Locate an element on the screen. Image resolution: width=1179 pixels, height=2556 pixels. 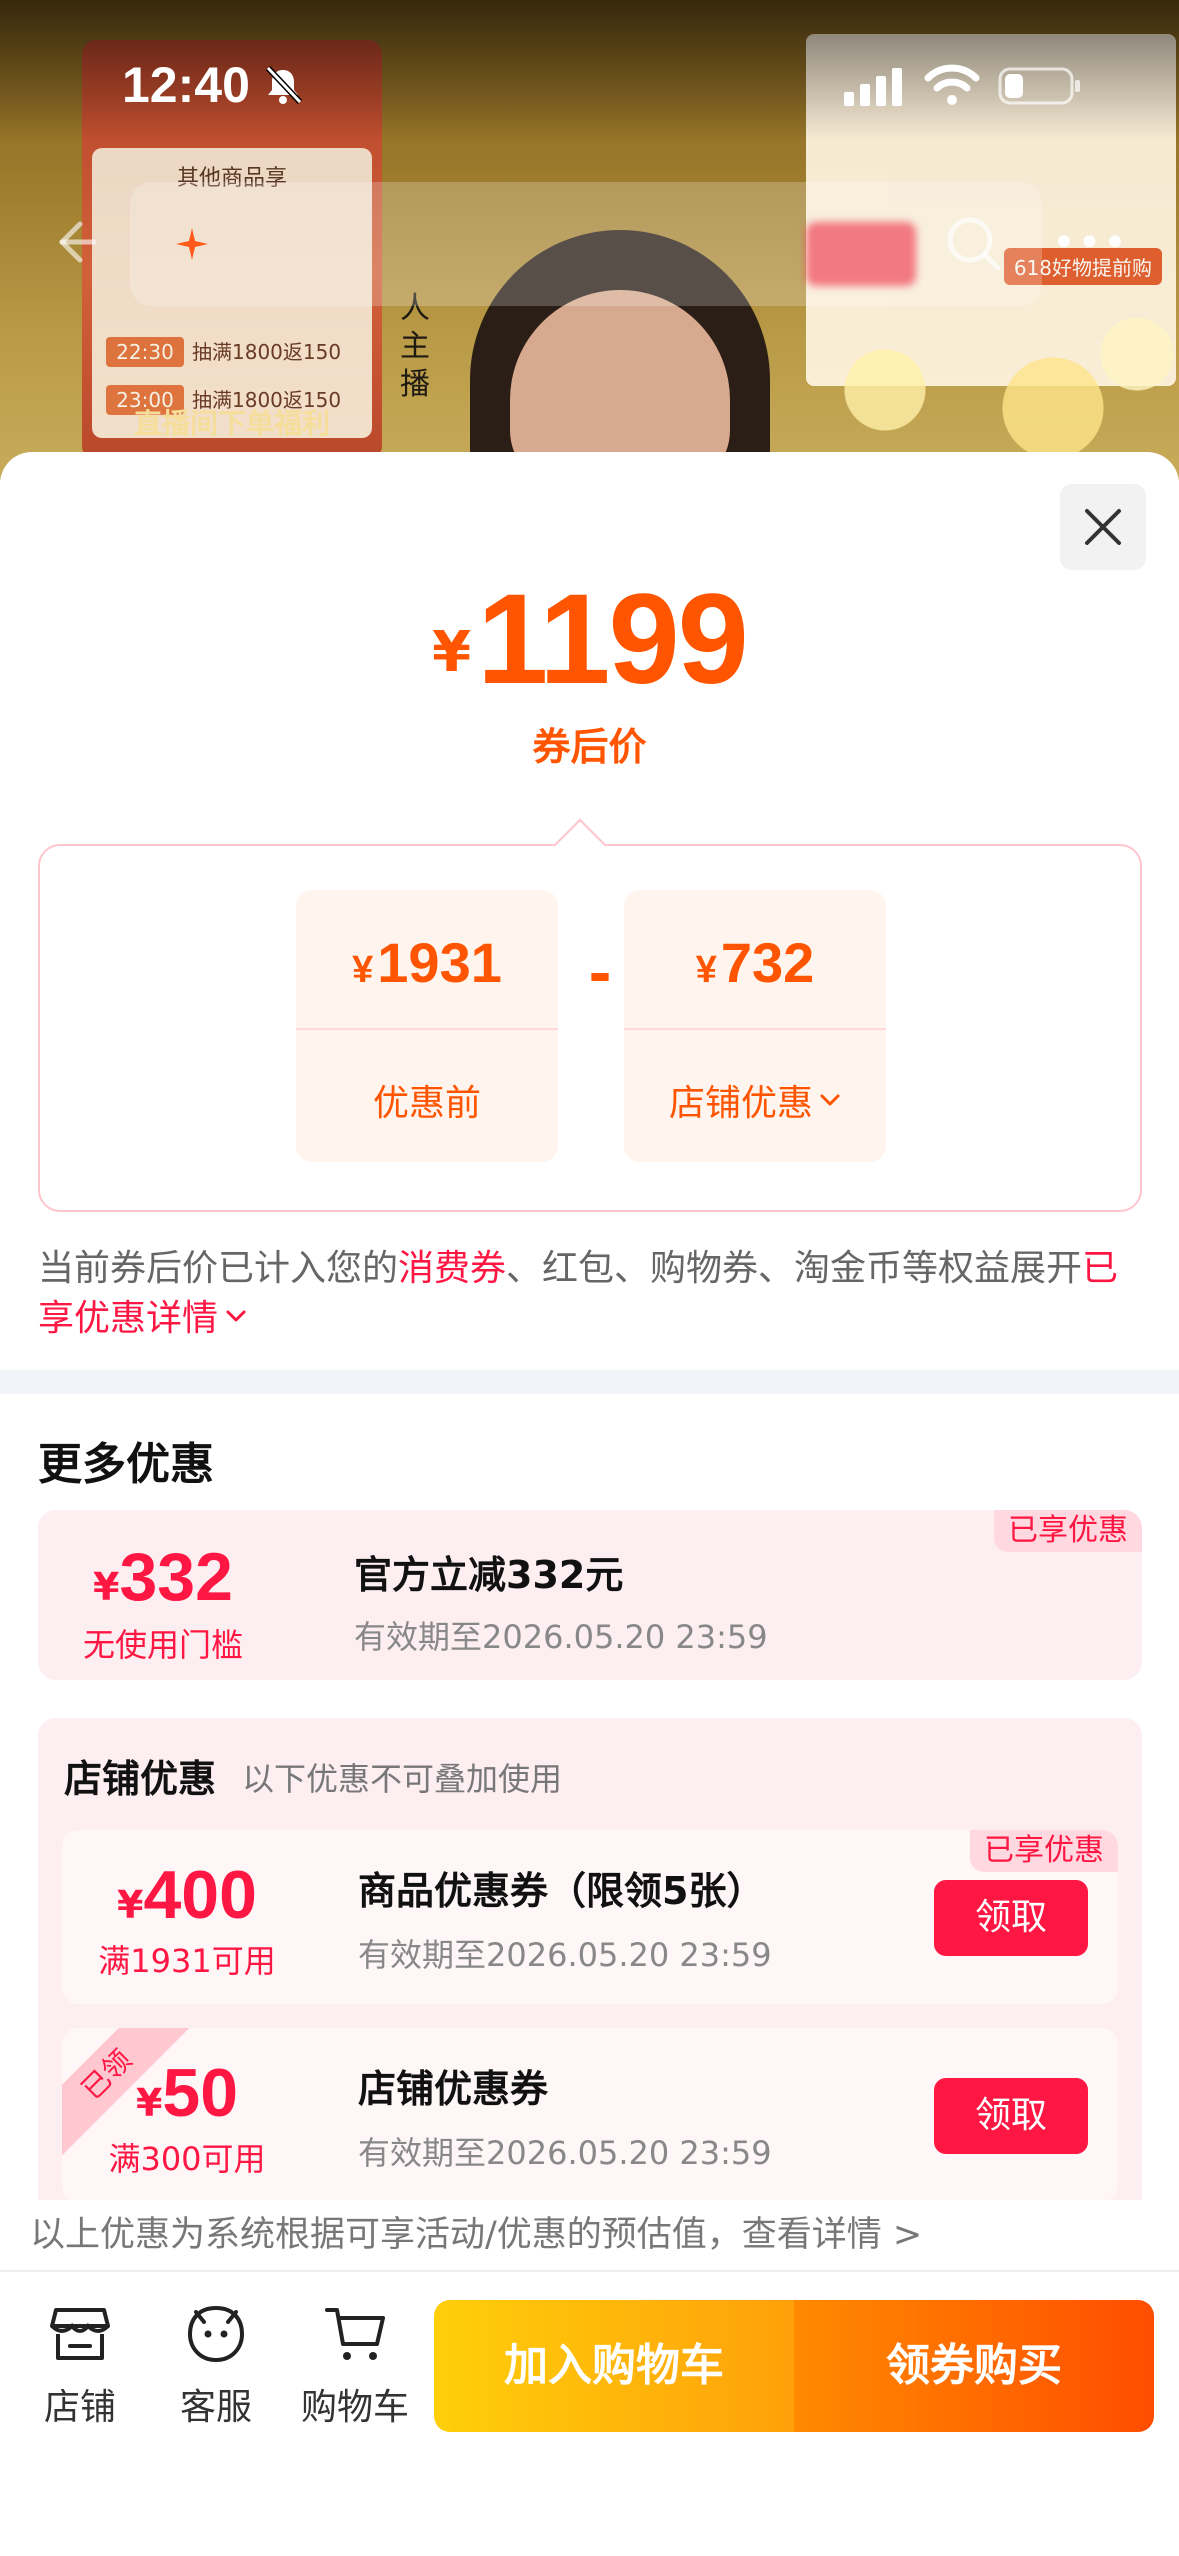
poster-footer: 直播间下单福利 is located at coordinates (231, 423).